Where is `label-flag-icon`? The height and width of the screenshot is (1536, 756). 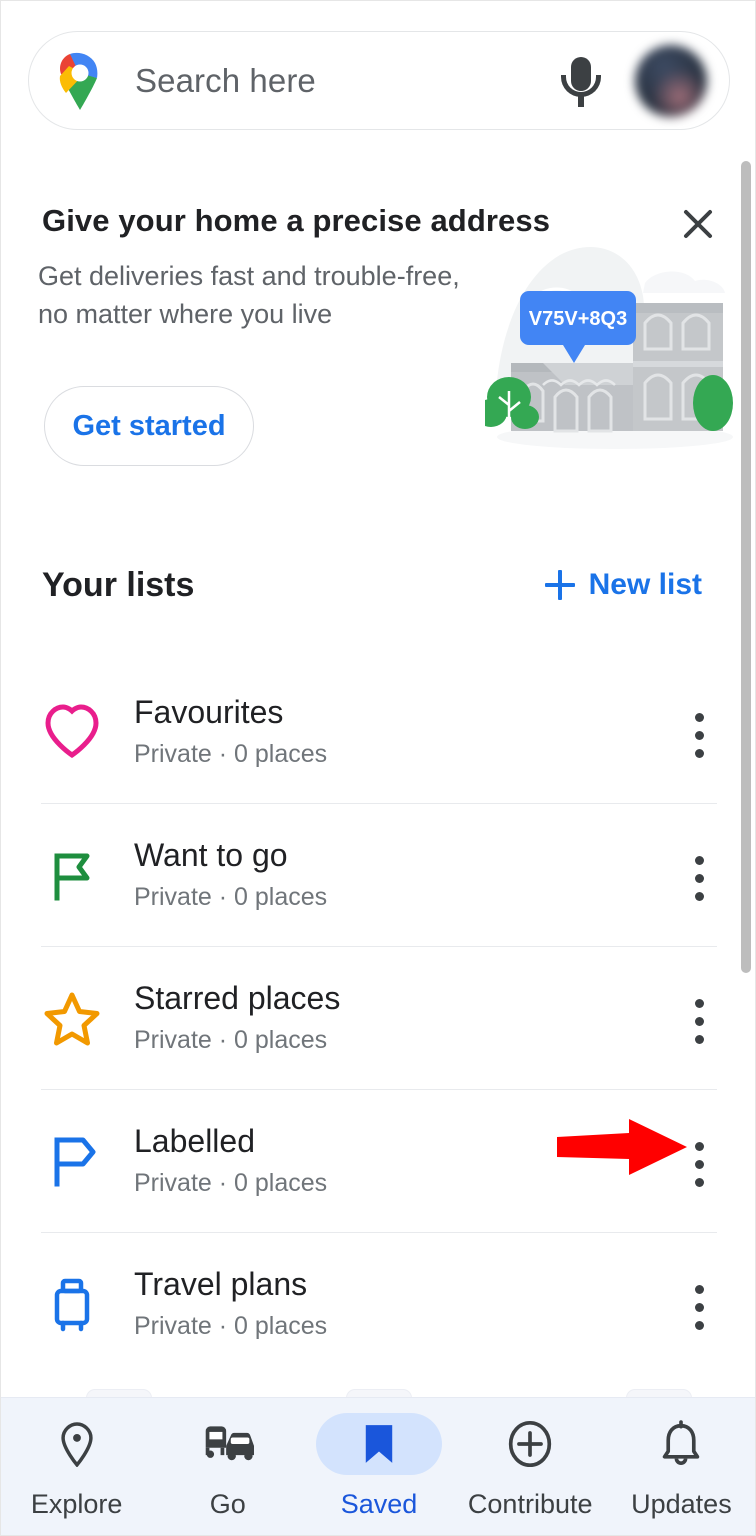
label-flag-icon is located at coordinates (72, 1161).